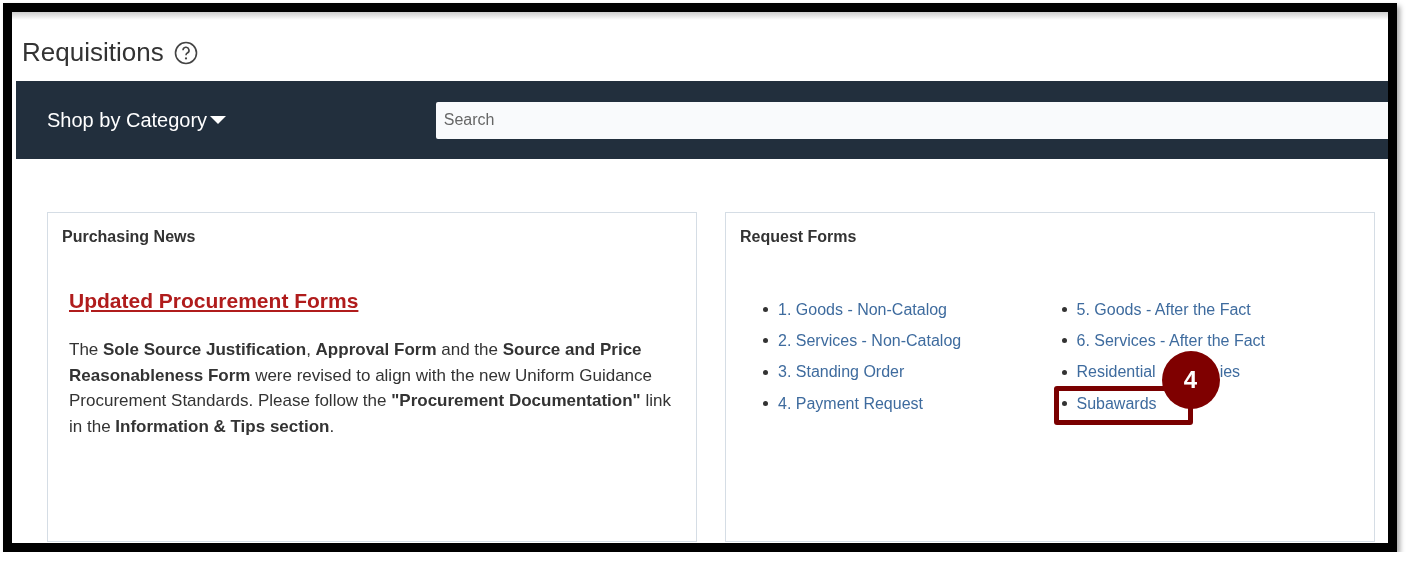  I want to click on link-text-fragment: ies, so click(1230, 372).